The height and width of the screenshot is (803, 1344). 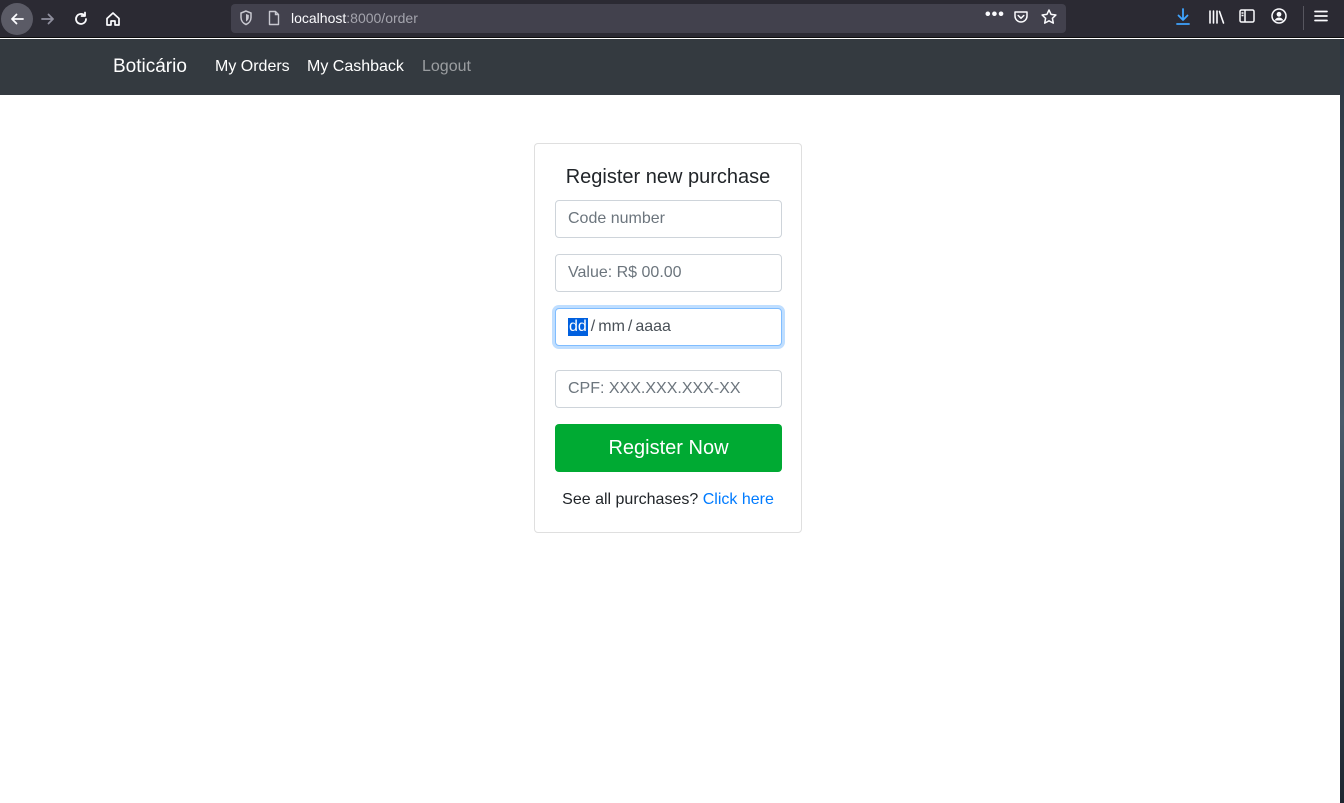 What do you see at coordinates (382, 18) in the screenshot?
I see `url-path: :8000/order` at bounding box center [382, 18].